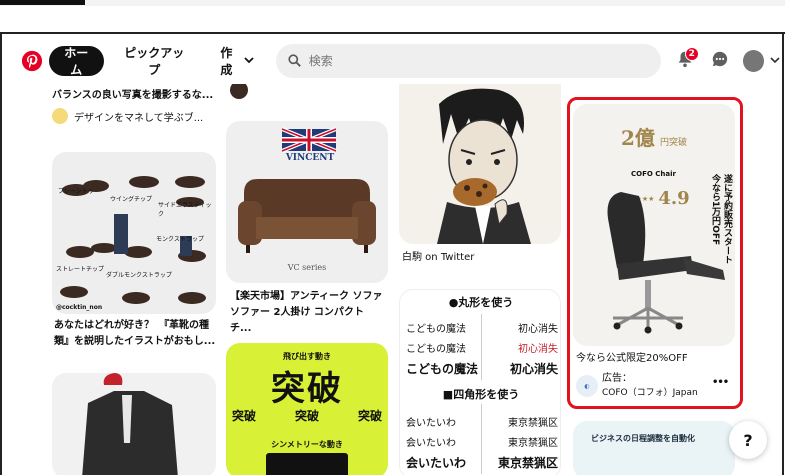 The width and height of the screenshot is (785, 475). I want to click on nav-pickup-label: ピックアップ, so click(154, 61).